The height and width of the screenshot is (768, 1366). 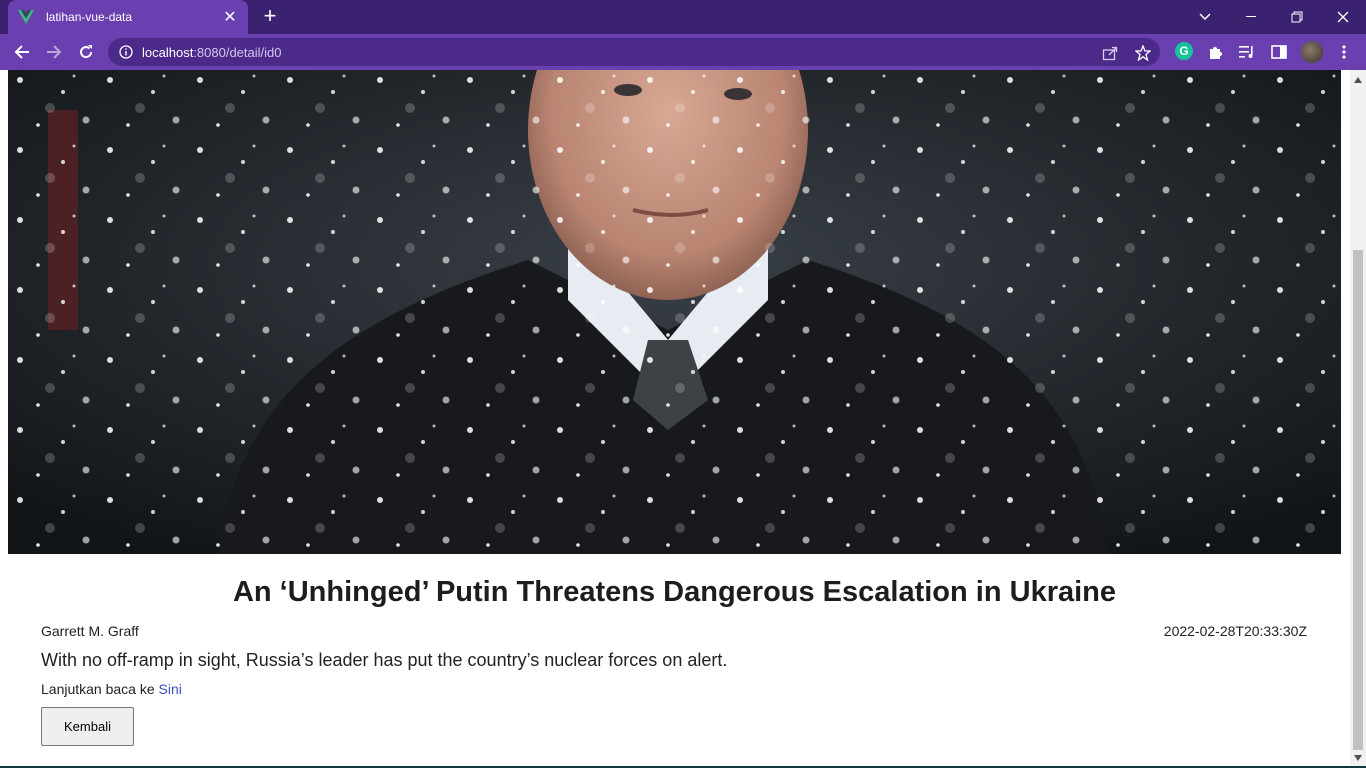 What do you see at coordinates (1279, 52) in the screenshot?
I see `side-panel-icon` at bounding box center [1279, 52].